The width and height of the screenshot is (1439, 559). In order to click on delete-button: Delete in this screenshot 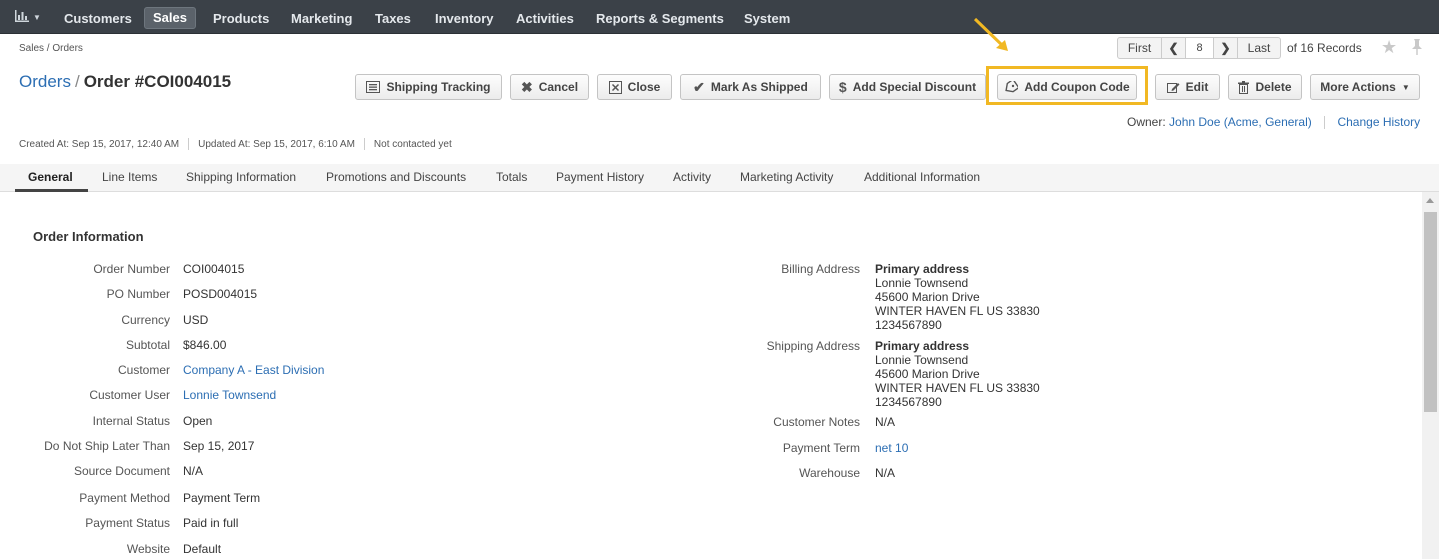, I will do `click(1265, 87)`.